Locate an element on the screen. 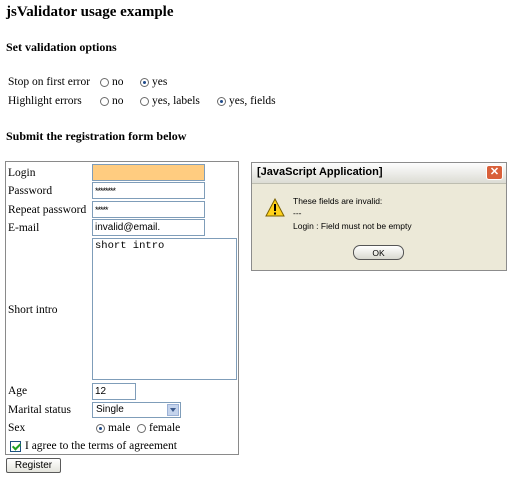 This screenshot has width=519, height=480. options-heading: Set validation options is located at coordinates (61, 47).